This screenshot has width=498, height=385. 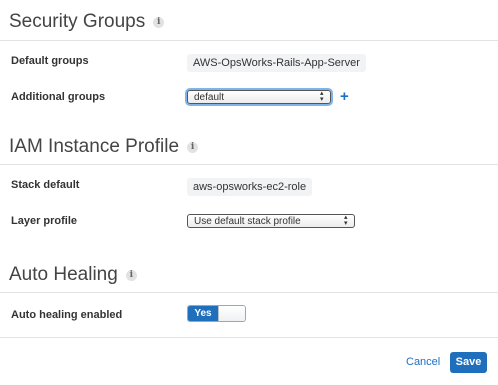 I want to click on additional-groups-selected: default, so click(x=209, y=97).